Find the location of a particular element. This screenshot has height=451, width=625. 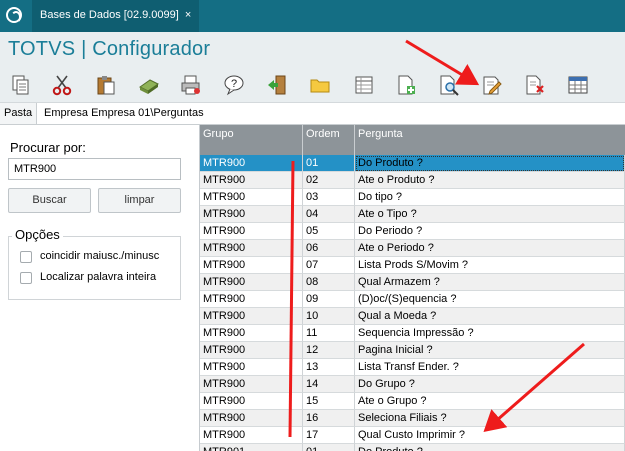

table-row: MTR90101Do Produto ? is located at coordinates (412, 447).